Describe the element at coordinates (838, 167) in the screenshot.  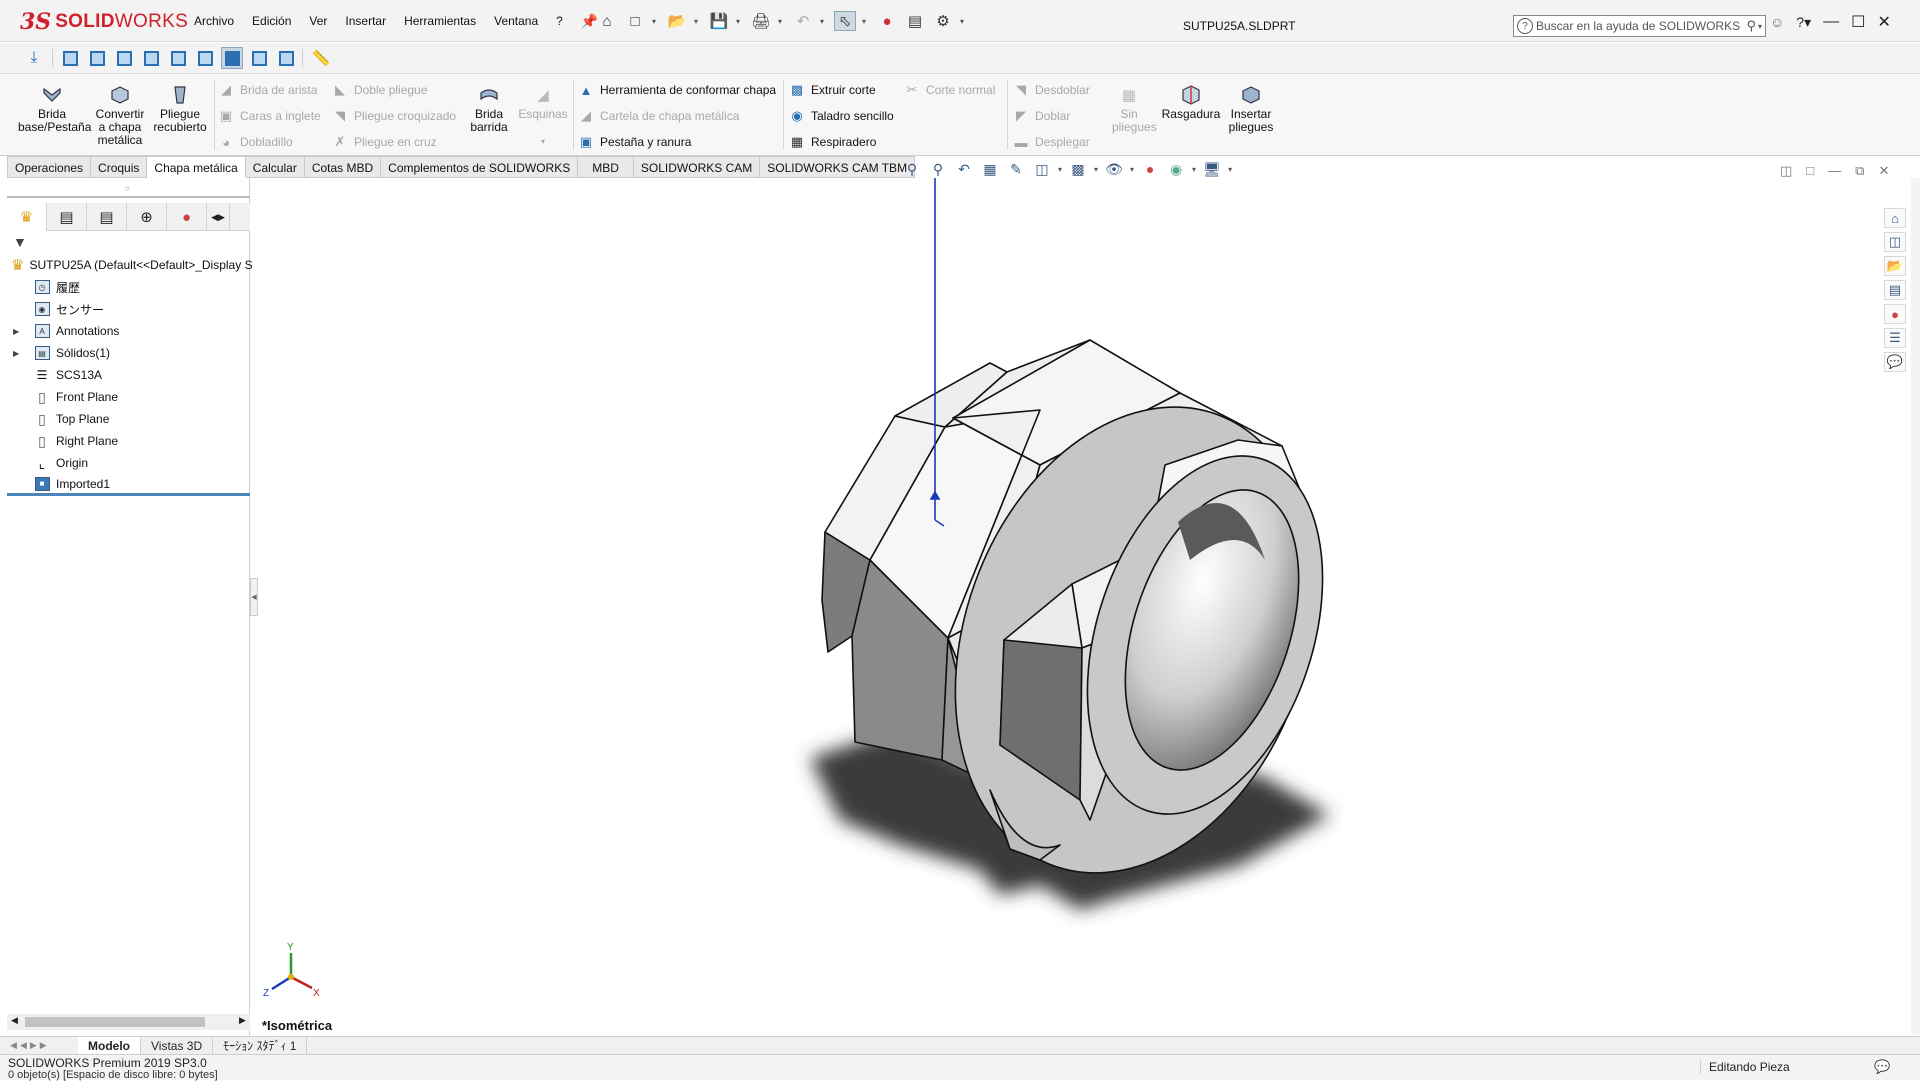
I see `tab-solidworks-cam-tbm: SOLIDWORKS CAM TBM` at that location.